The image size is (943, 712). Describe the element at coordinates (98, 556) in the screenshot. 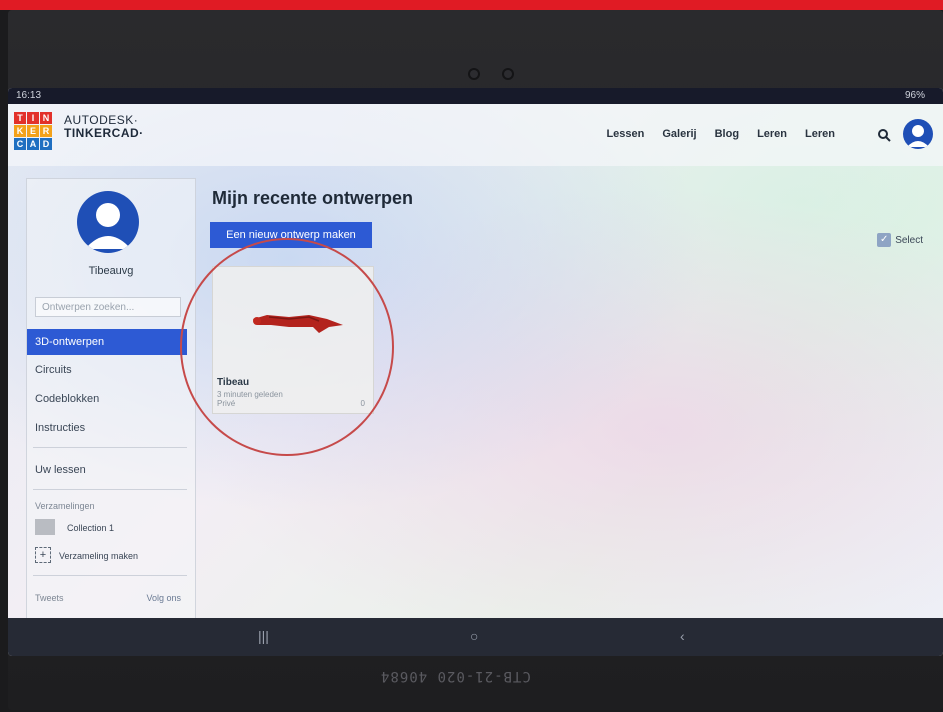

I see `create-collection-button: Verzameling maken` at that location.